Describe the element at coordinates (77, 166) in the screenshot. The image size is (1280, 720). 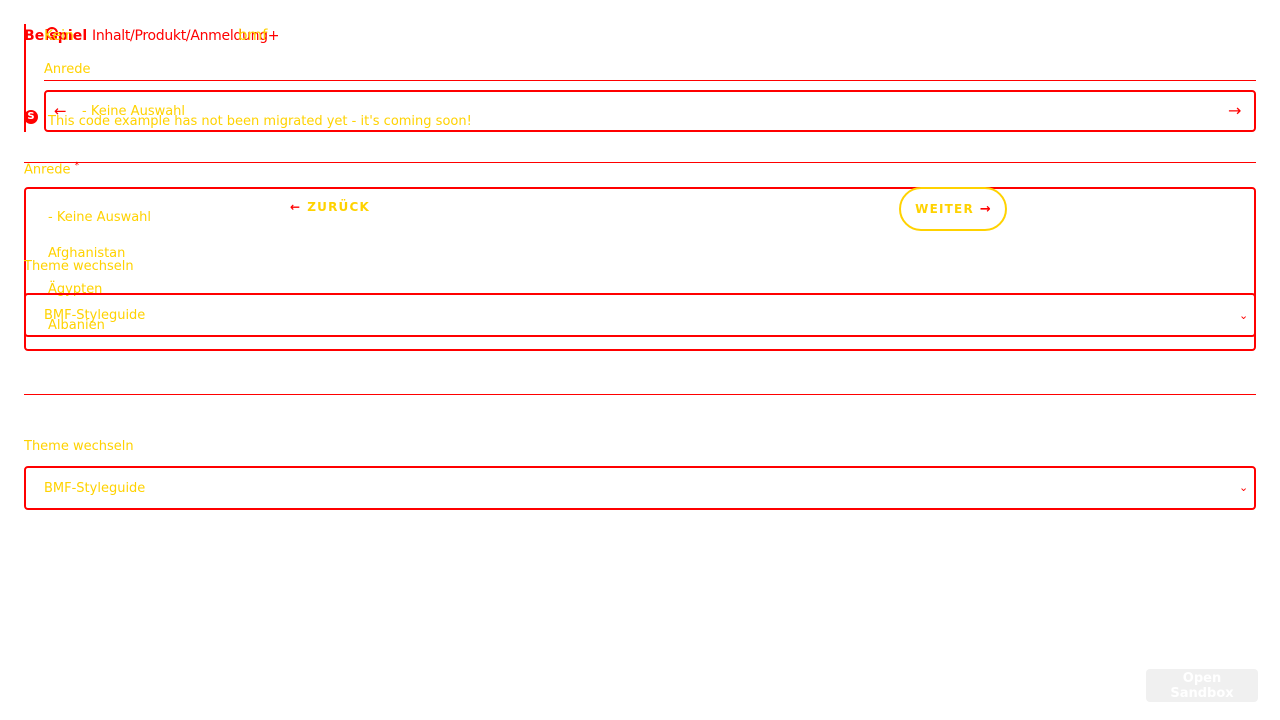
I see `required-marker: *` at that location.